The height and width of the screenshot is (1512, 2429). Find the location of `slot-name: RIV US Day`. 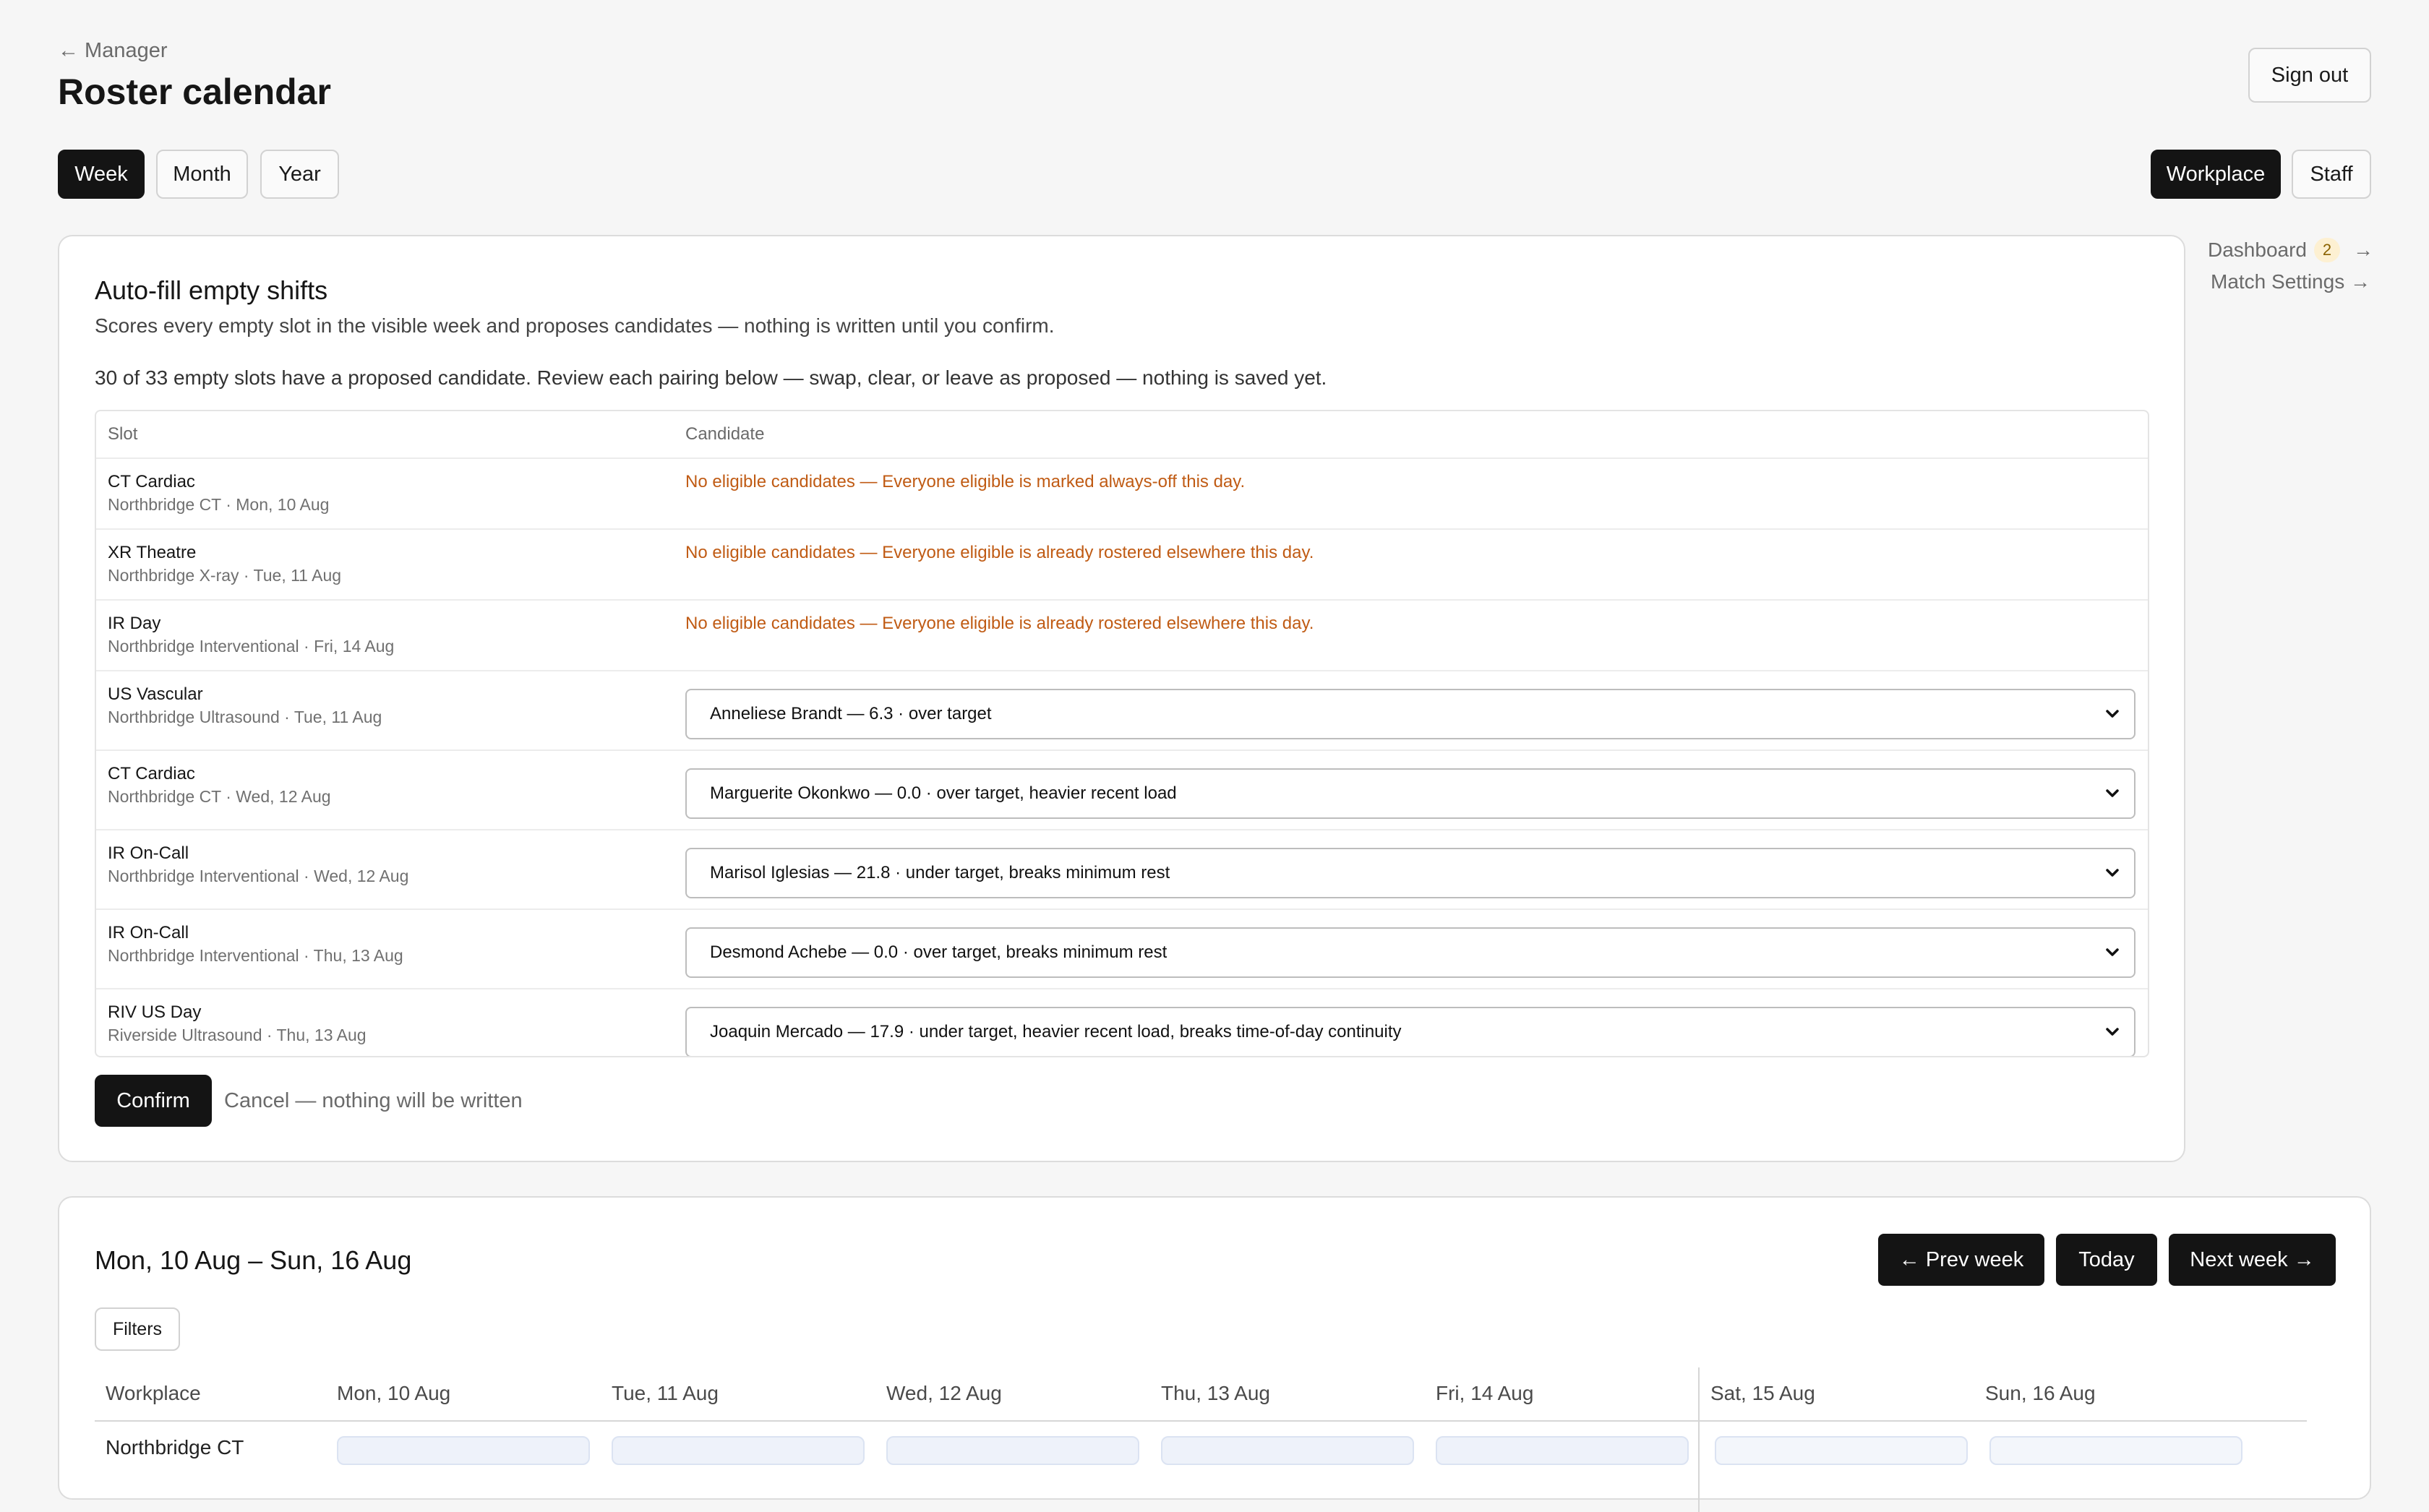

slot-name: RIV US Day is located at coordinates (155, 1012).